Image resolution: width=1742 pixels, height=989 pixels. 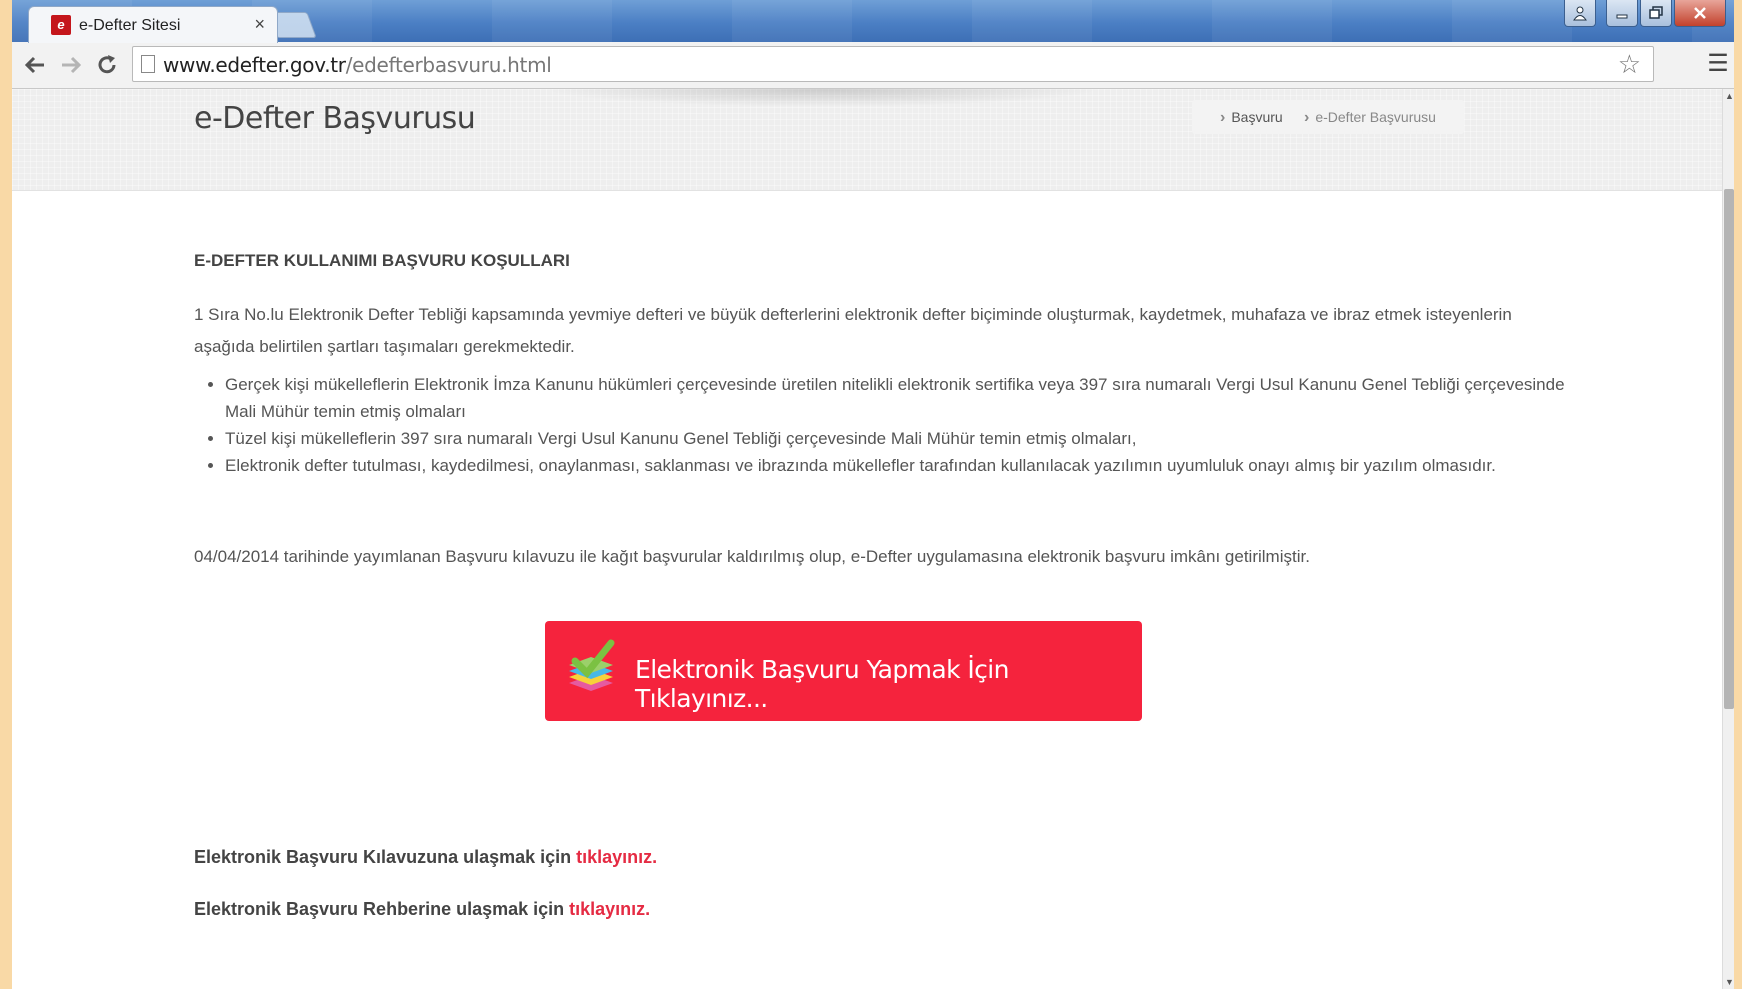 What do you see at coordinates (822, 98) in the screenshot?
I see `header-shadow` at bounding box center [822, 98].